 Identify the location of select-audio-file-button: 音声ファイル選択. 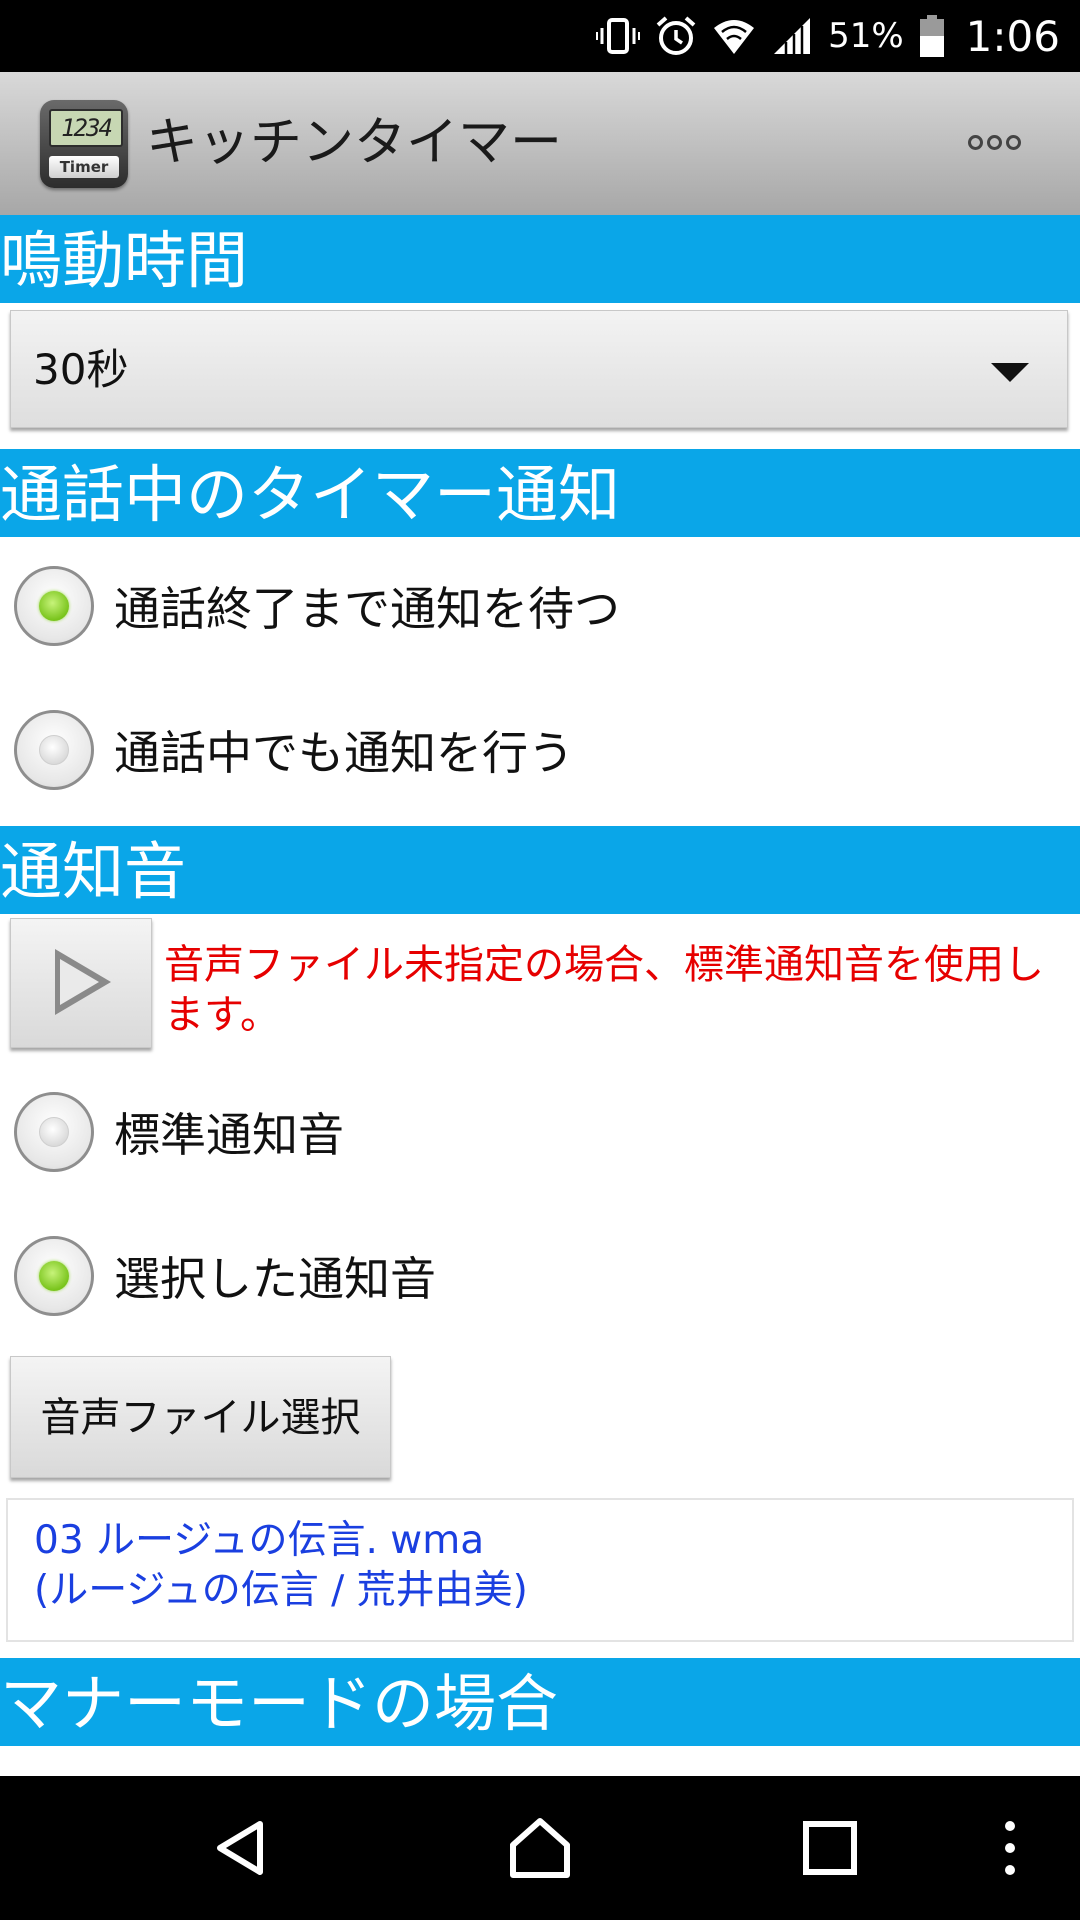
(200, 1417).